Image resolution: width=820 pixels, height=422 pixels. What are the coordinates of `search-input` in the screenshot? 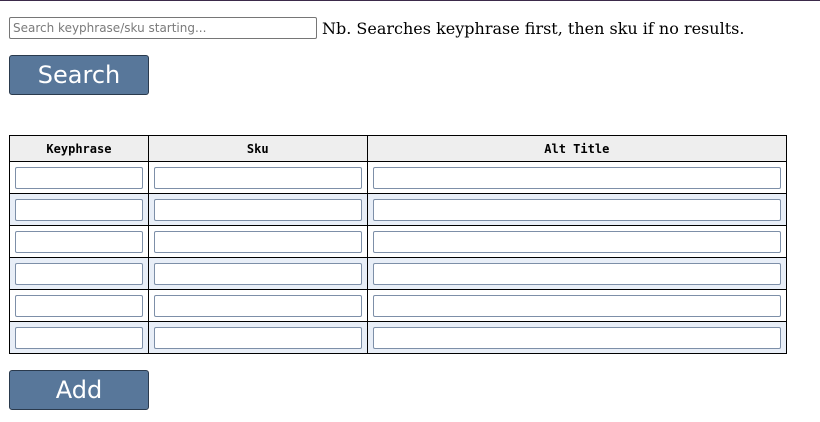 It's located at (163, 28).